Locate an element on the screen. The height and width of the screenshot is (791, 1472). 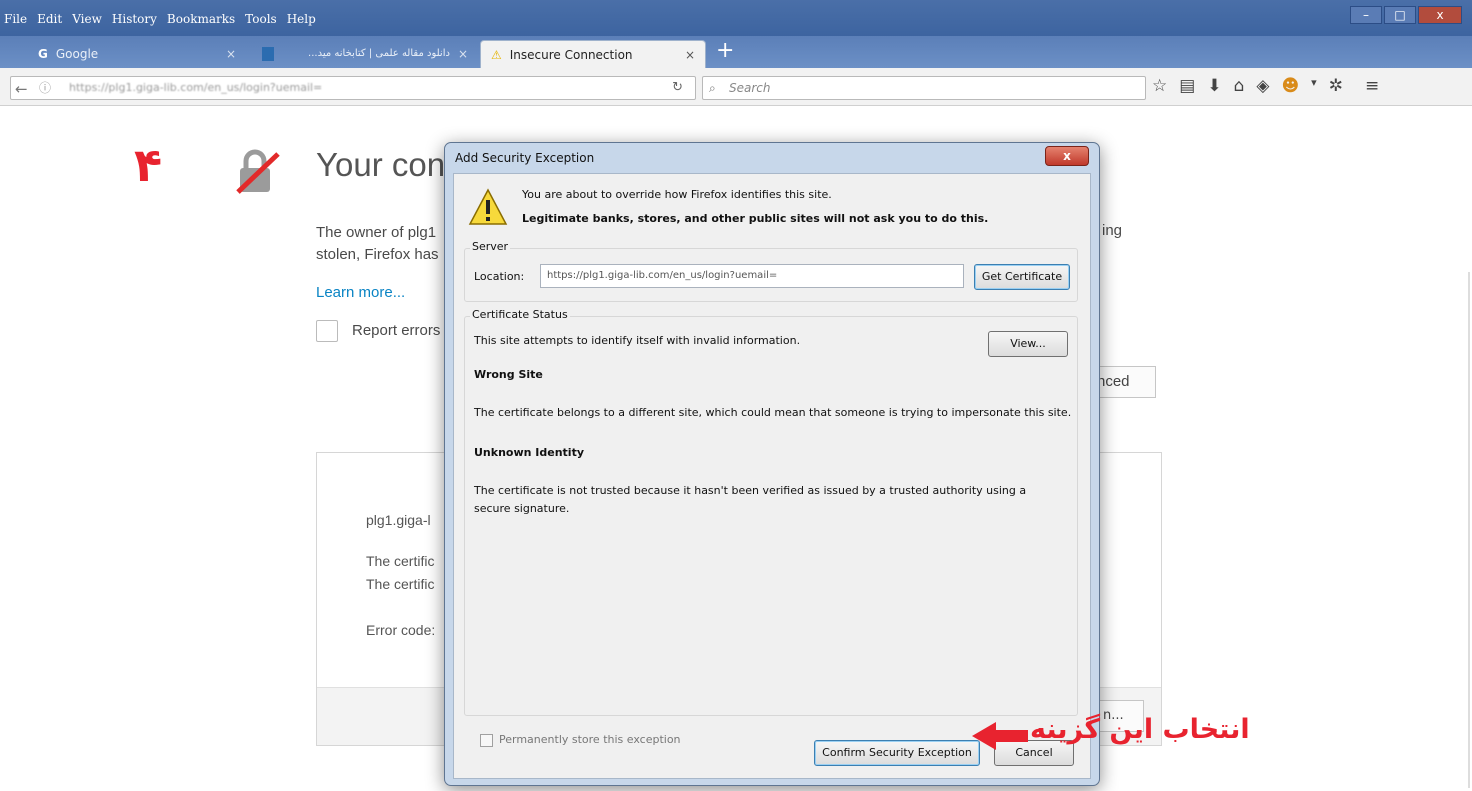
toolbar-icons: ☆ ▤ ⬇ ⌂ ◈ ☻ ▾ ✲ ≡ is located at coordinates (1265, 86).